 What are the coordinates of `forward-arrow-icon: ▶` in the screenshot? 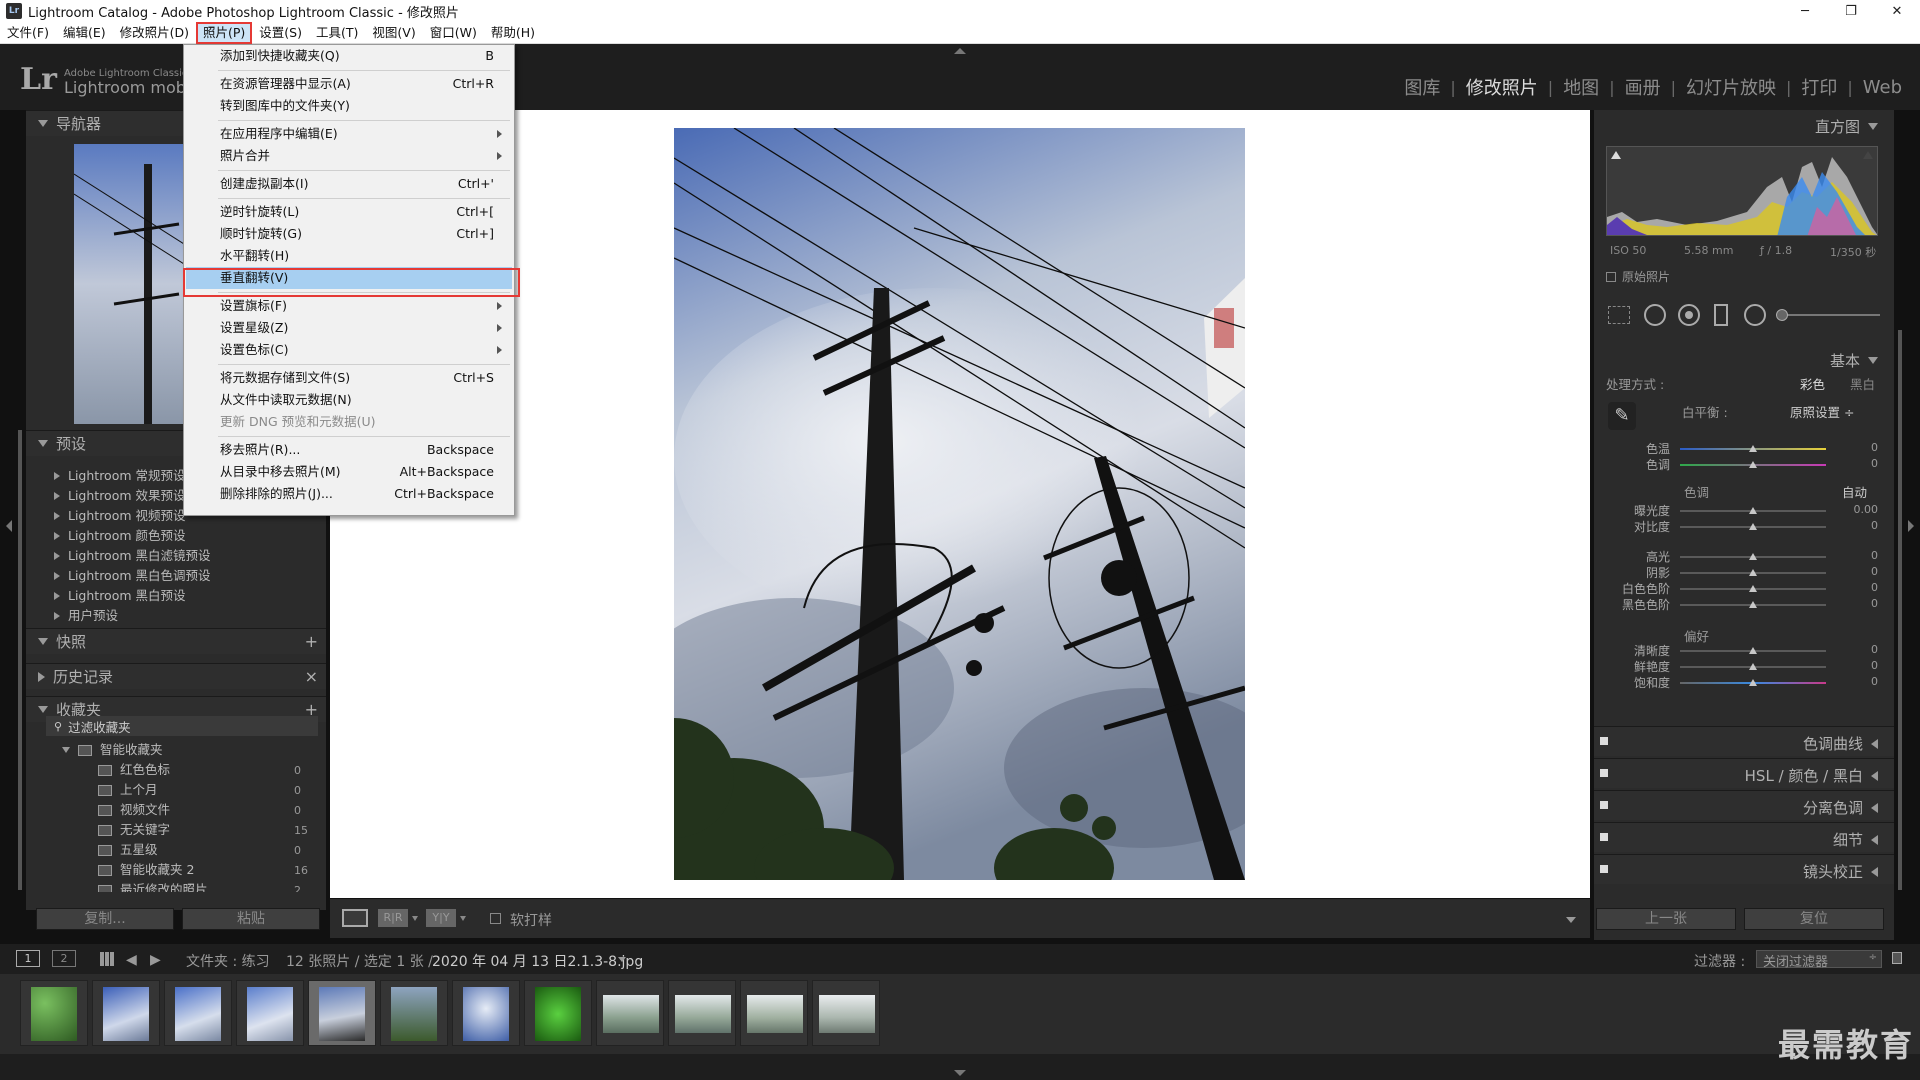 It's located at (155, 960).